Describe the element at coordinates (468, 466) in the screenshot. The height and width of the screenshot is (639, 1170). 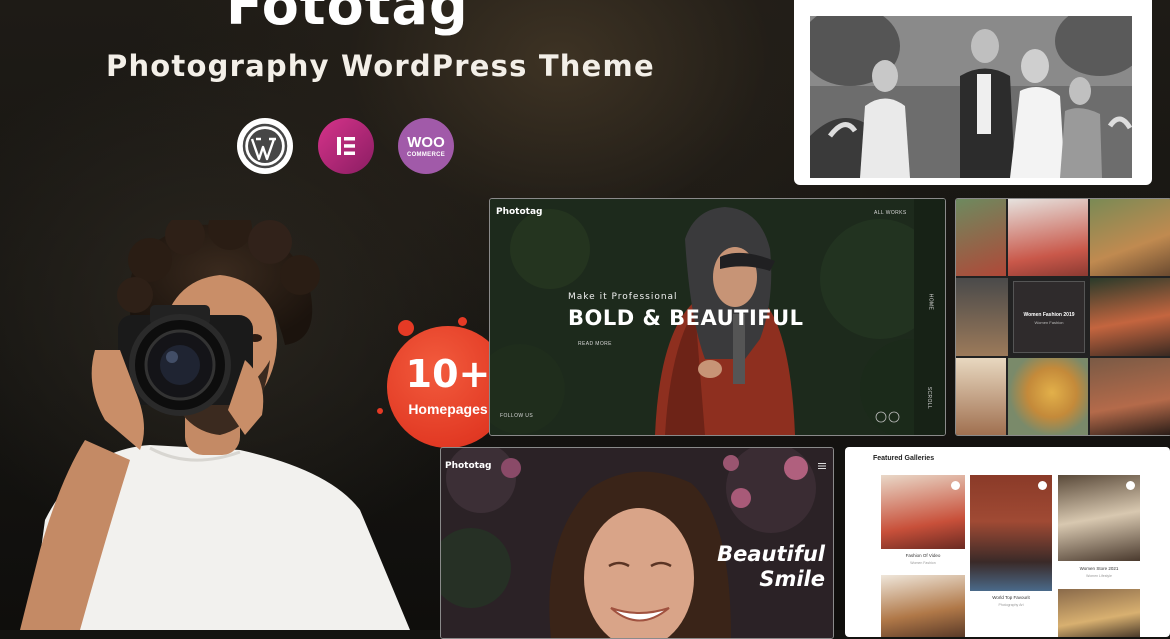
I see `smile-site-logo: Phototag` at that location.